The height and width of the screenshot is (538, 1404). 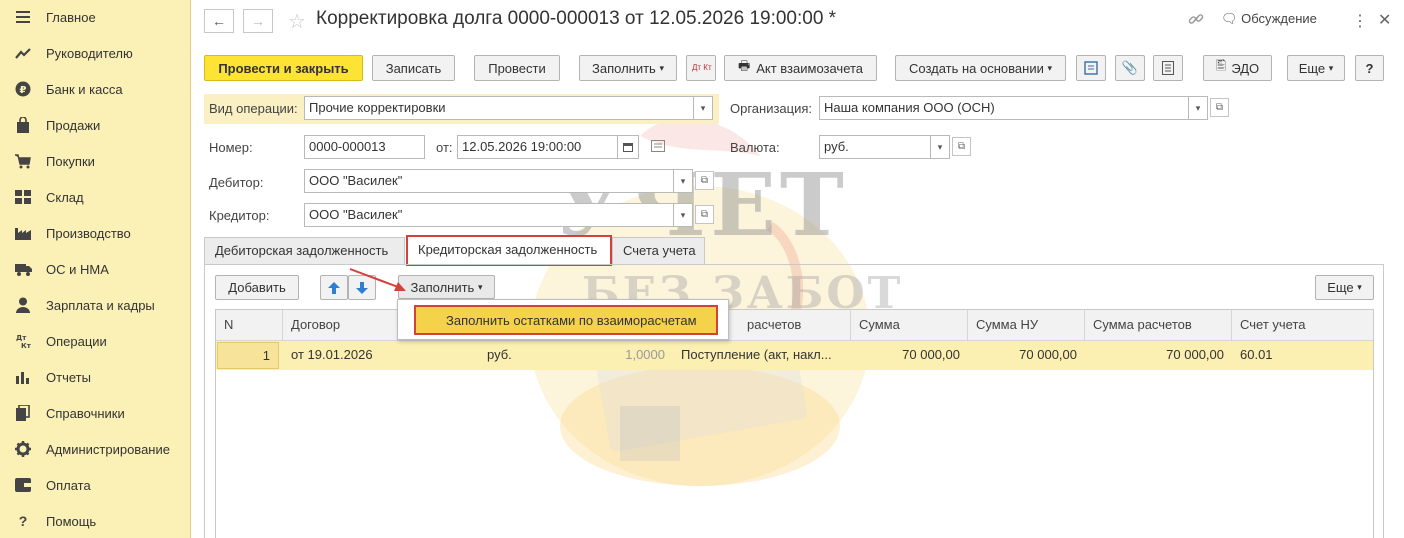 What do you see at coordinates (1302, 325) in the screenshot?
I see `column-header-account: Счет учета` at bounding box center [1302, 325].